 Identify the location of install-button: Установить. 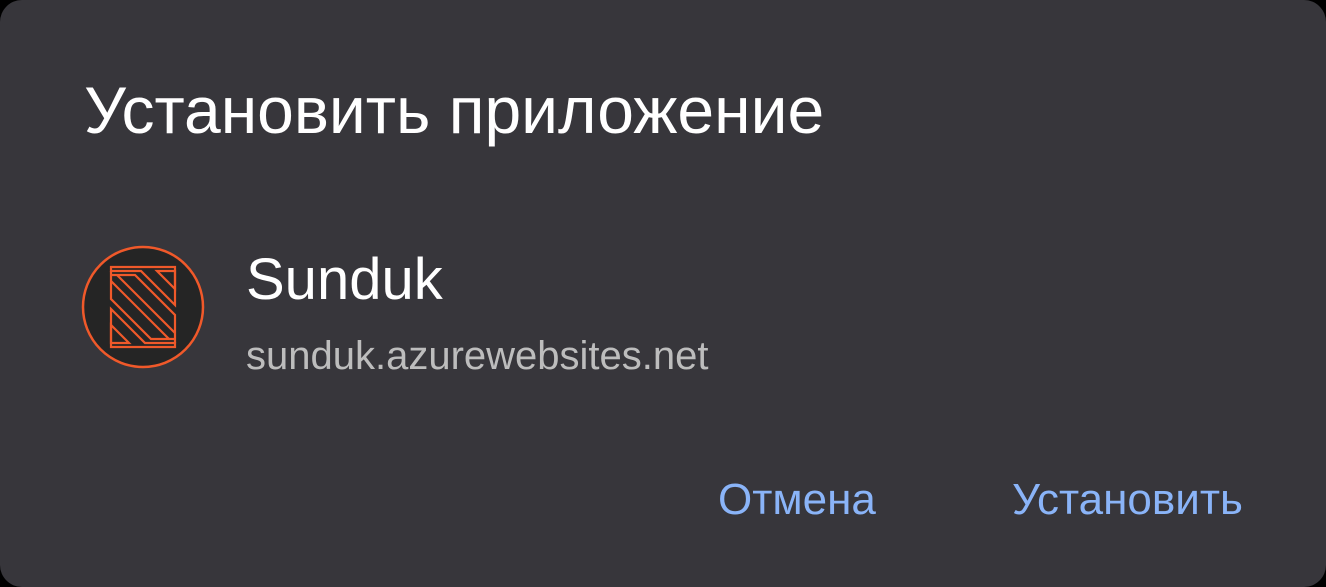
(1127, 500).